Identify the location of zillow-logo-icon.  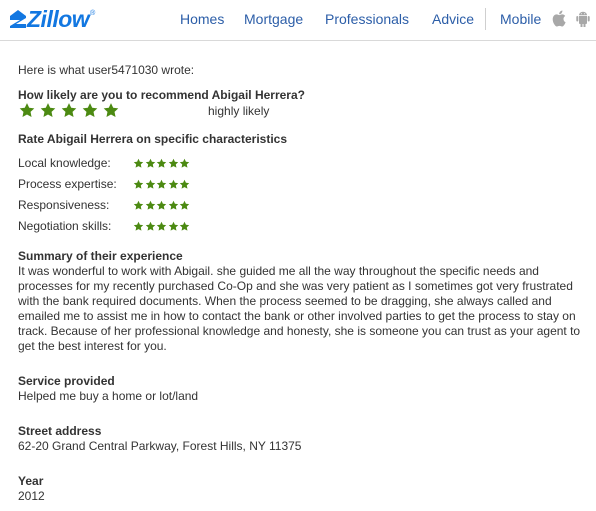
(18, 19).